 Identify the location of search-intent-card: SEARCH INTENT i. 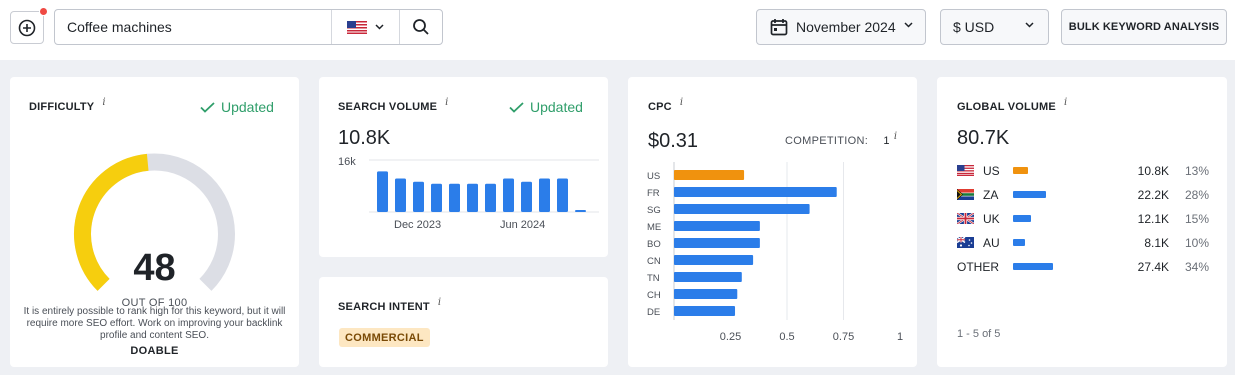
(463, 322).